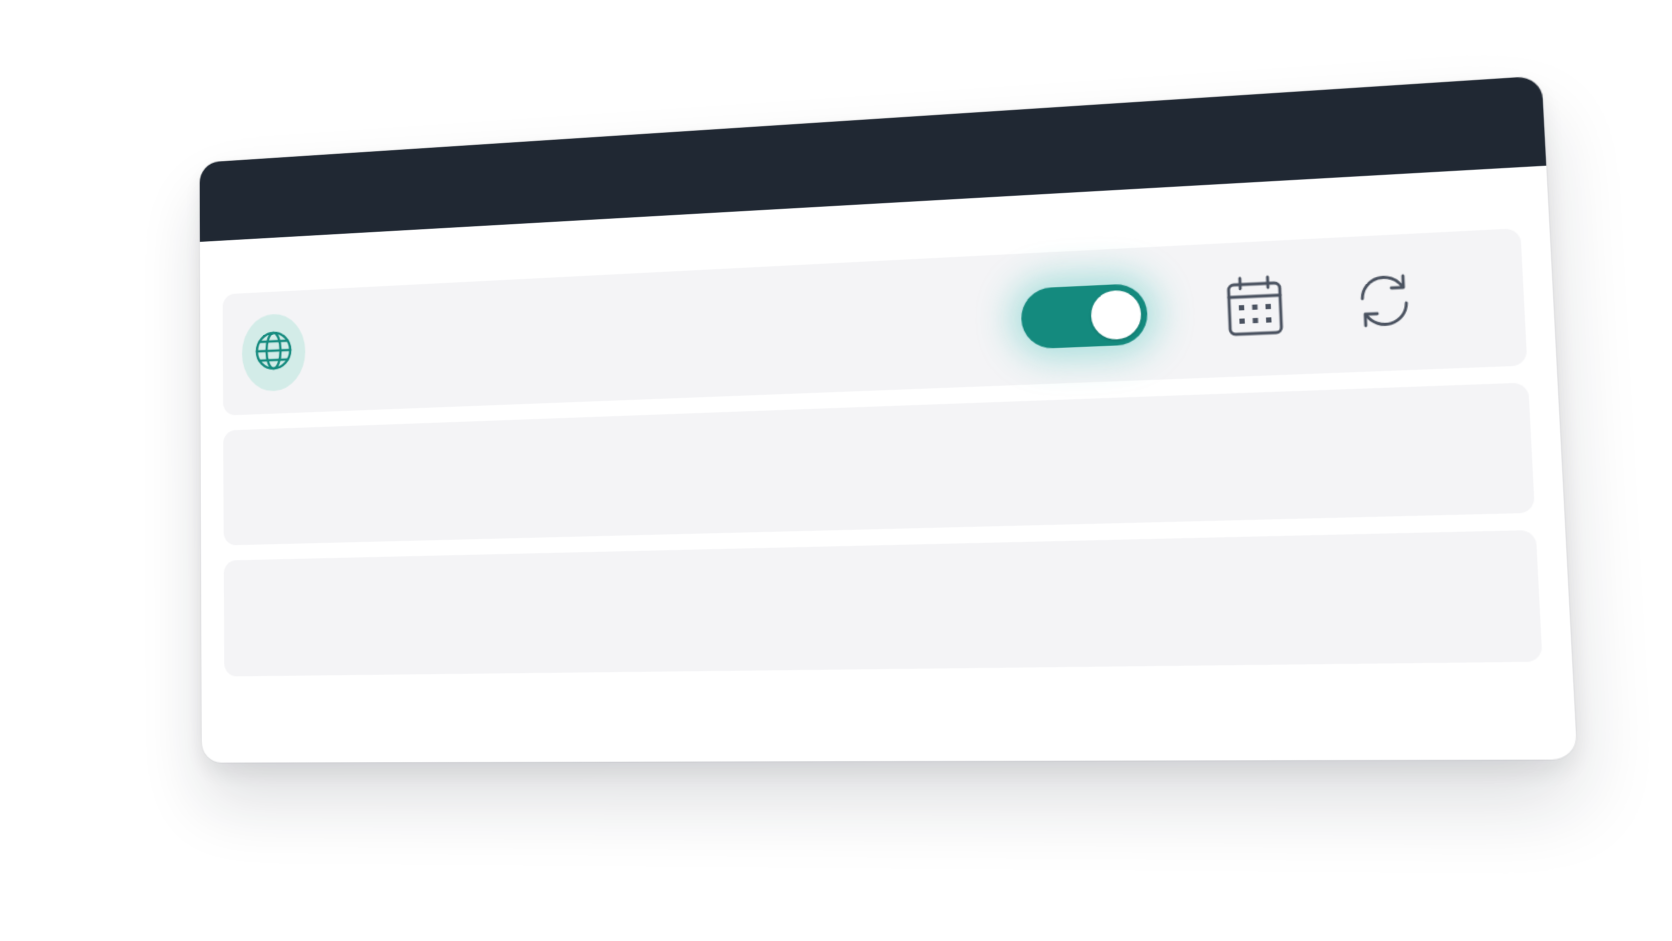 This screenshot has height=941, width=1672. What do you see at coordinates (883, 603) in the screenshot?
I see `list-item` at bounding box center [883, 603].